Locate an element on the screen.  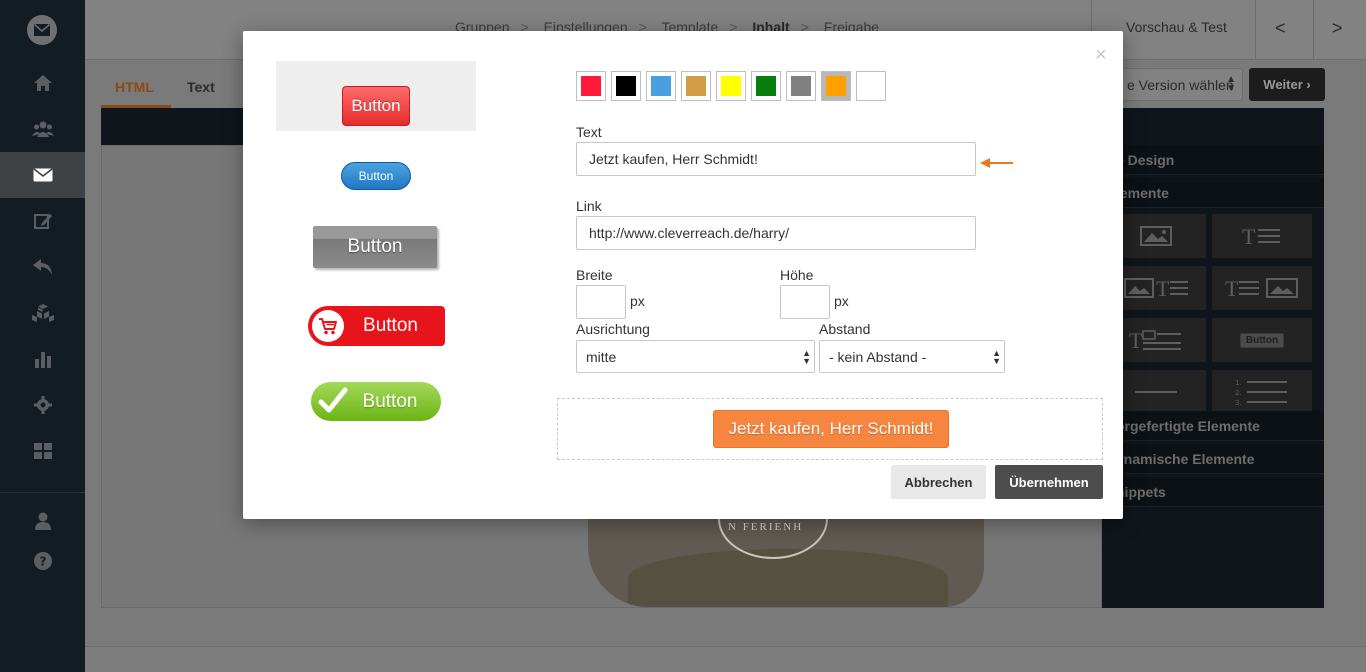
svg-text: 1. is located at coordinates (1238, 383).